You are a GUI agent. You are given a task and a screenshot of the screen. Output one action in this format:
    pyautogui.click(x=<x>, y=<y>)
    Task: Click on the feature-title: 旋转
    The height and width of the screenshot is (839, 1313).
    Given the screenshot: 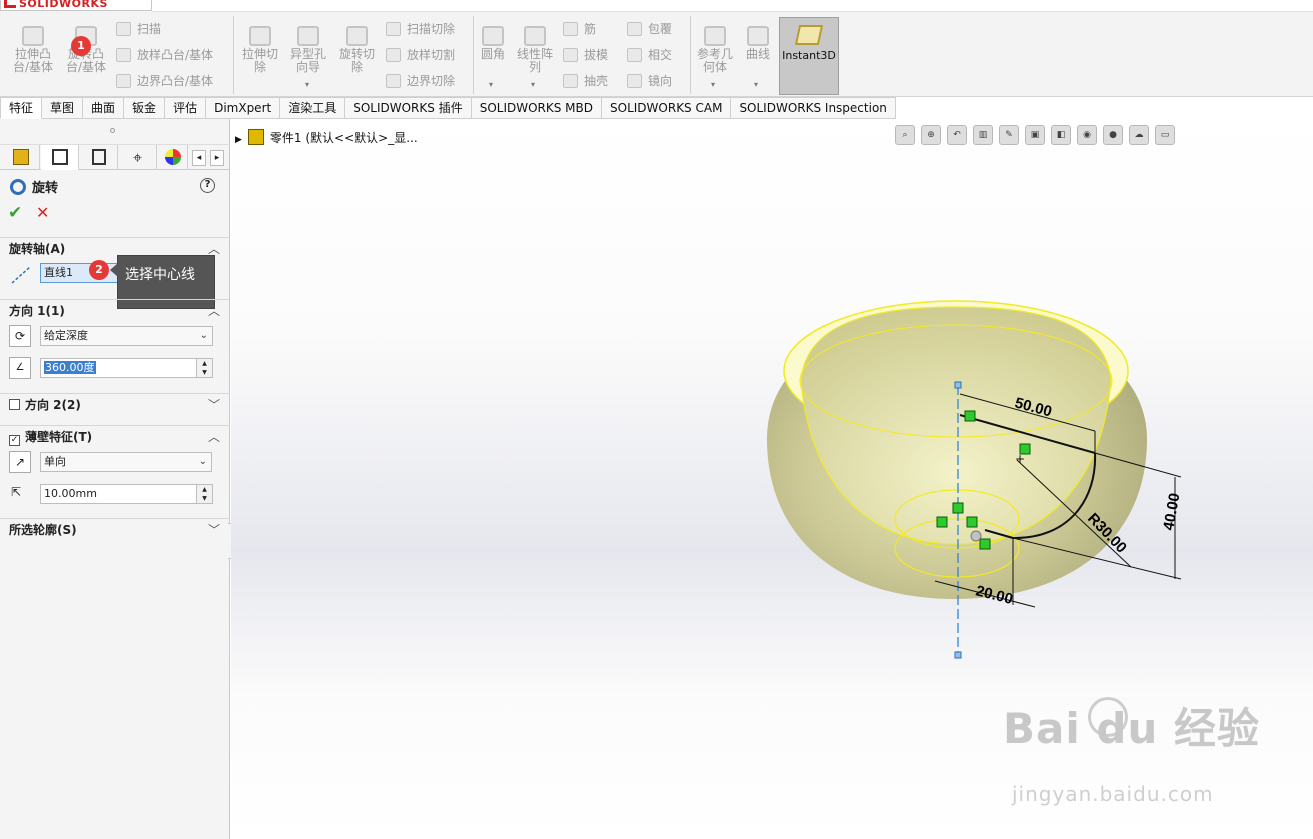 What is the action you would take?
    pyautogui.click(x=34, y=186)
    